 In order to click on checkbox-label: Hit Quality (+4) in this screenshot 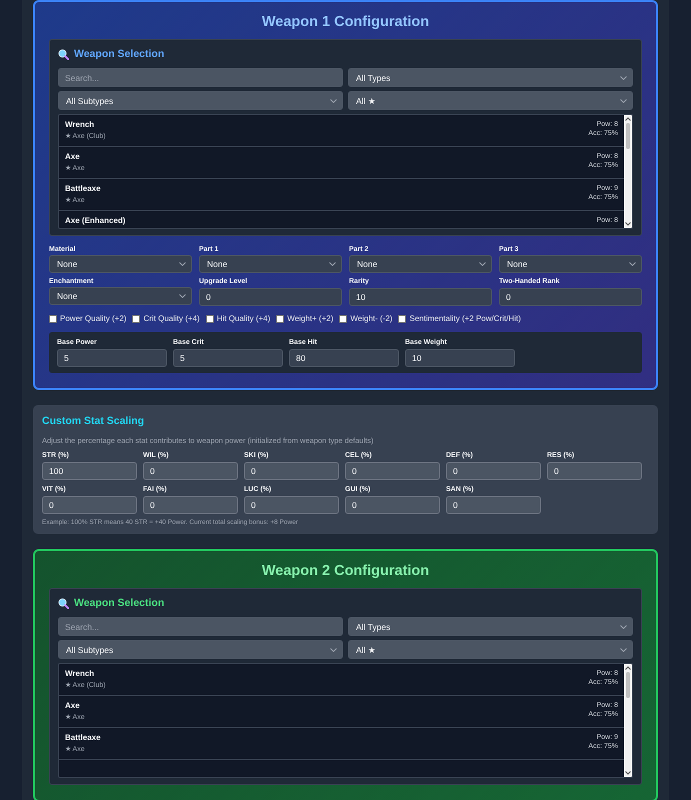, I will do `click(243, 318)`.